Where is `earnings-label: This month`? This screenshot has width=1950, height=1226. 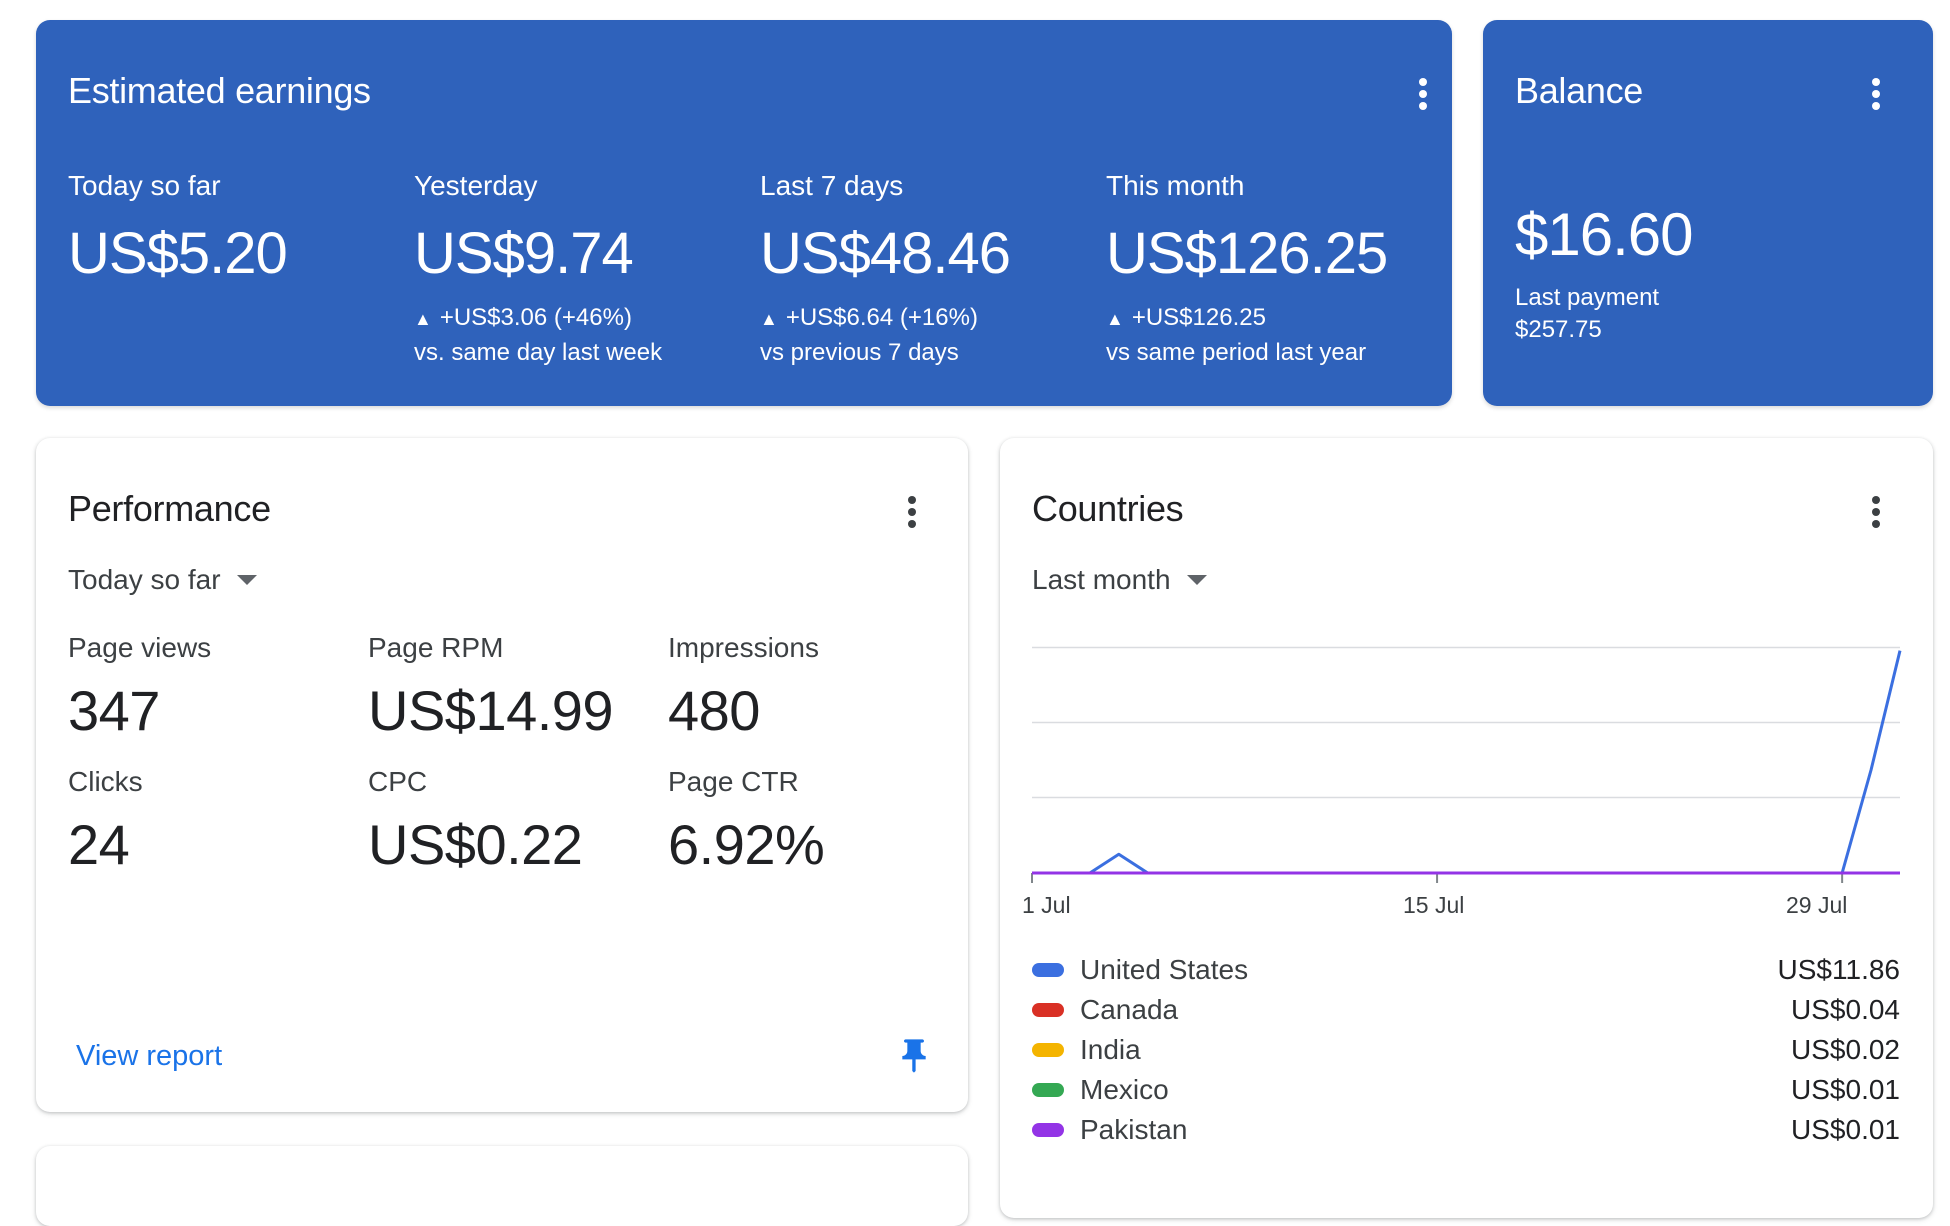 earnings-label: This month is located at coordinates (1175, 185).